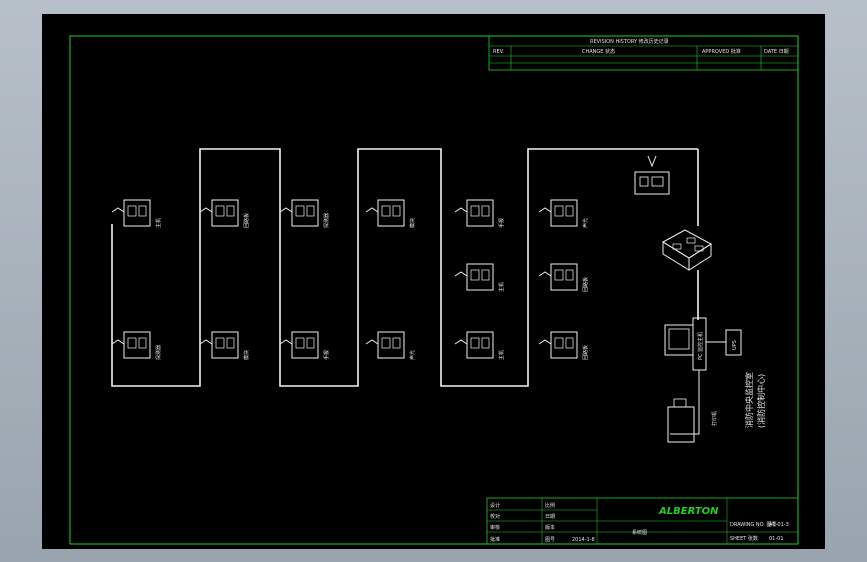 This screenshot has height=562, width=867. What do you see at coordinates (495, 505) in the screenshot?
I see `tb-left-label-0: 设计` at bounding box center [495, 505].